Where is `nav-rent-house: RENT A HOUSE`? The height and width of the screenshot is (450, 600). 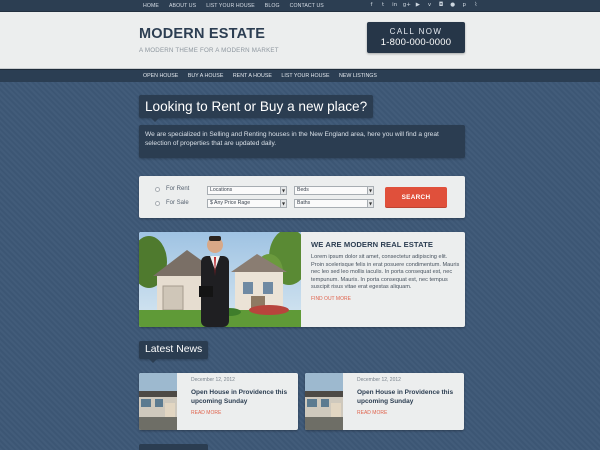
nav-rent-house: RENT A HOUSE is located at coordinates (252, 76).